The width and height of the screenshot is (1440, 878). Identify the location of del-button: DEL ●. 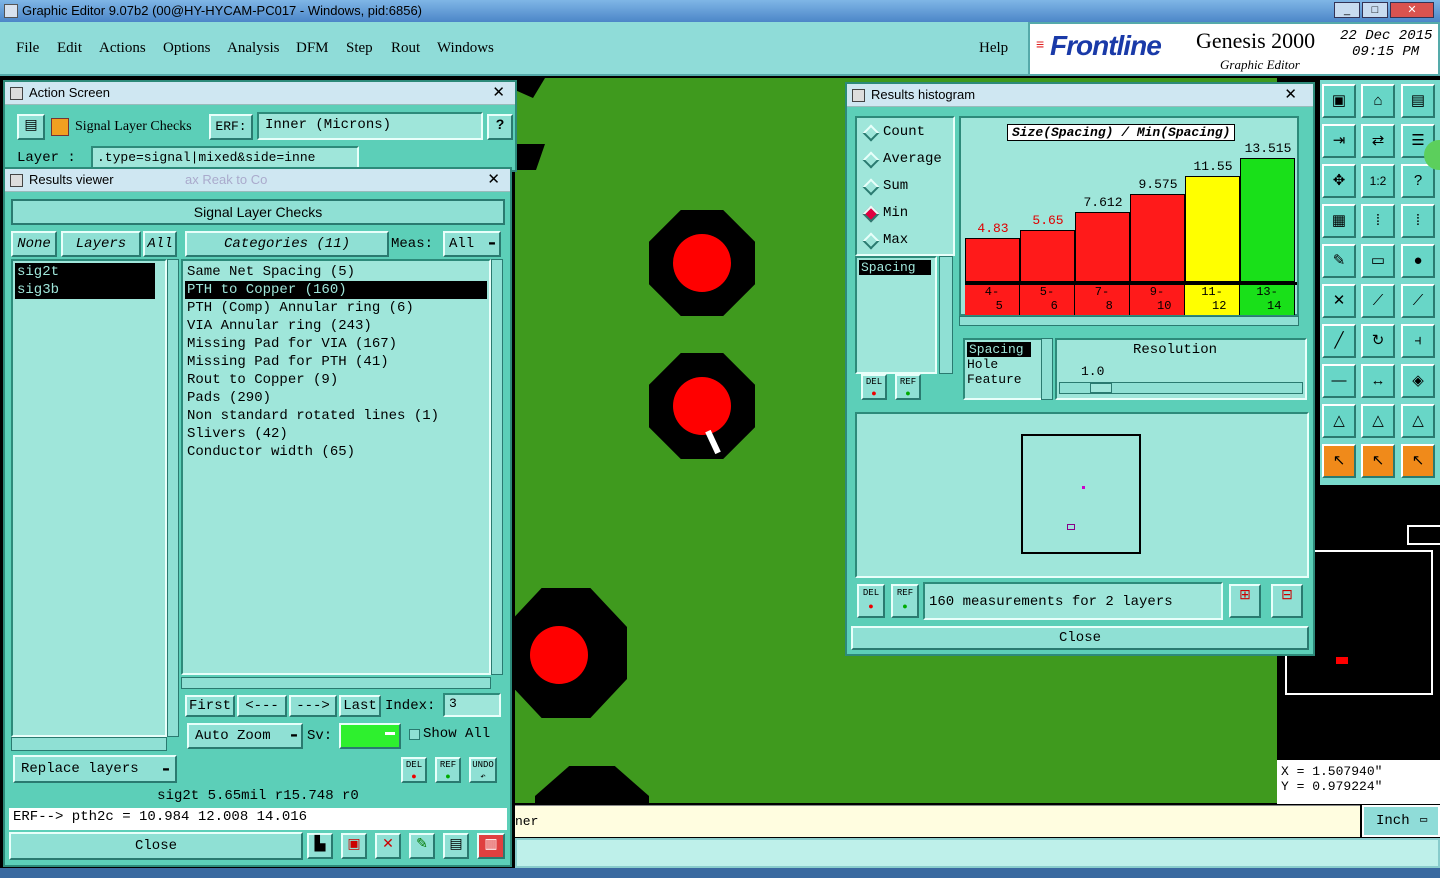
(414, 770).